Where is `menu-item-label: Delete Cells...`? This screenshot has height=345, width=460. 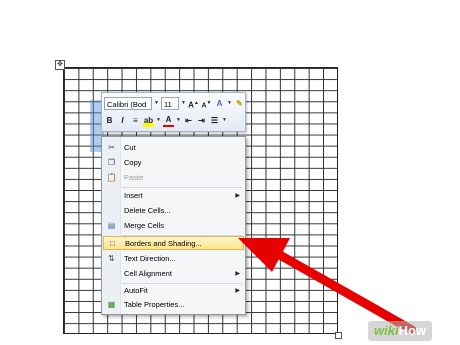 menu-item-label: Delete Cells... is located at coordinates (147, 210).